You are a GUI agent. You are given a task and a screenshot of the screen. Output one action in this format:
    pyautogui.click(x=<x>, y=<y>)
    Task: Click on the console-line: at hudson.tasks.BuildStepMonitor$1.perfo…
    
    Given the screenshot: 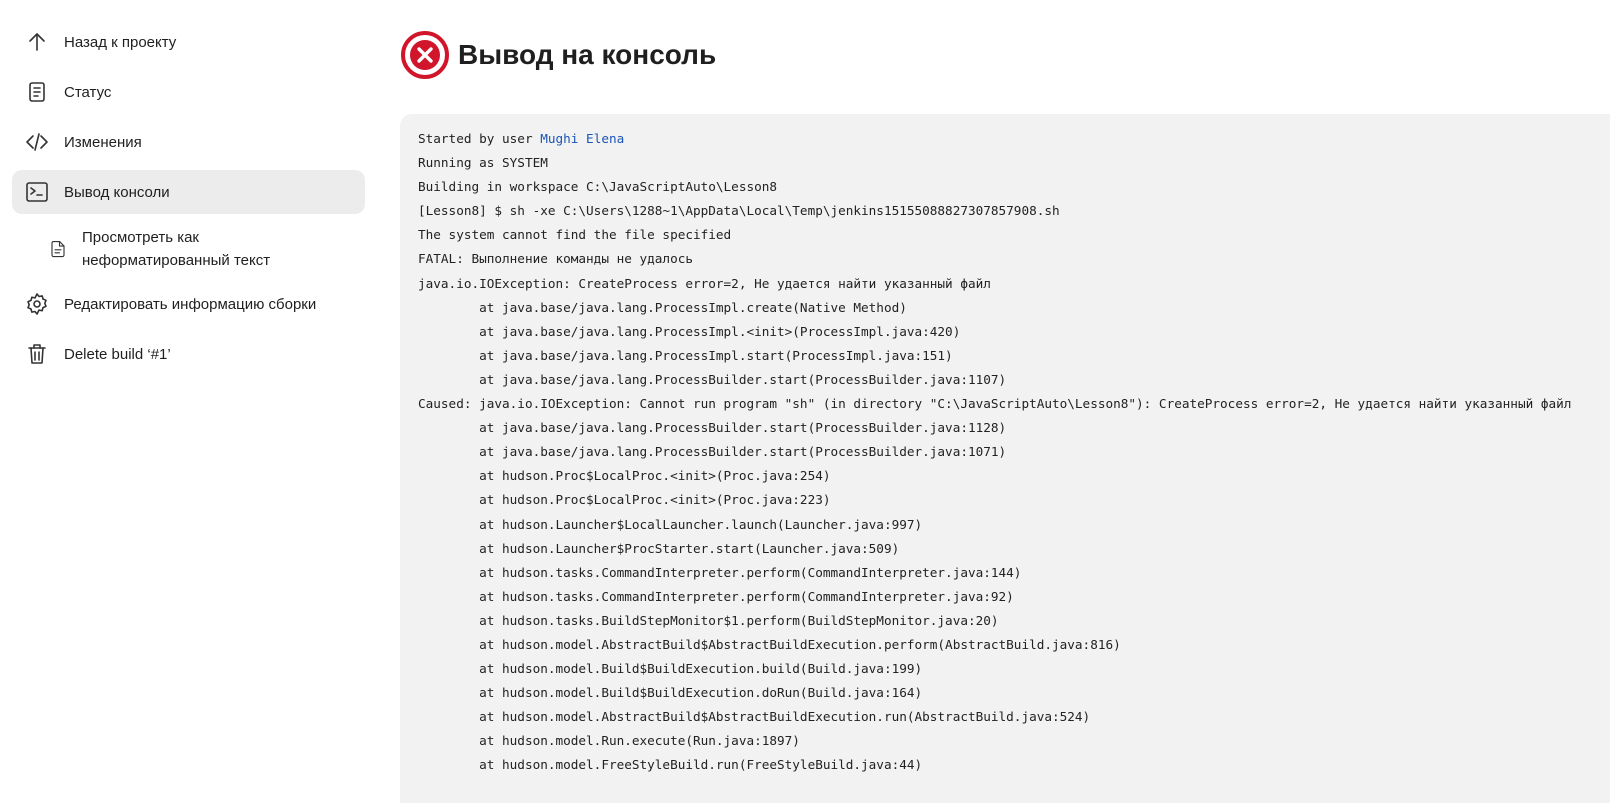 What is the action you would take?
    pyautogui.click(x=708, y=620)
    